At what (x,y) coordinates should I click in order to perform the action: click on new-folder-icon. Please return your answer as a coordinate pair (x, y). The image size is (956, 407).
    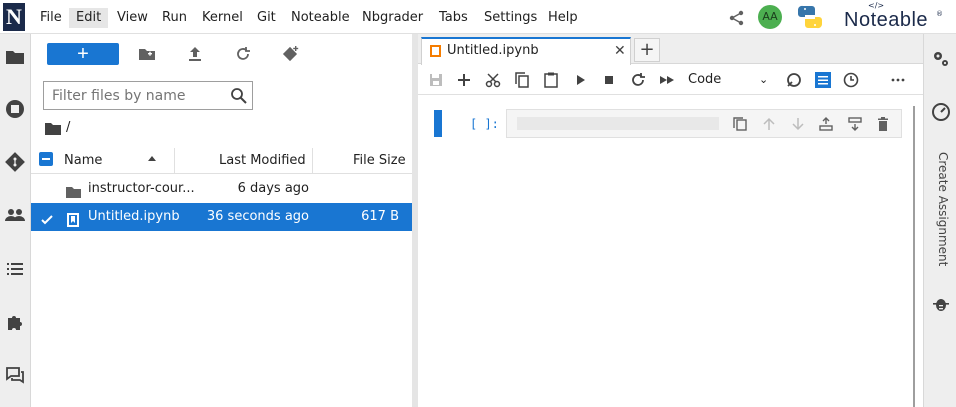
    Looking at the image, I should click on (147, 54).